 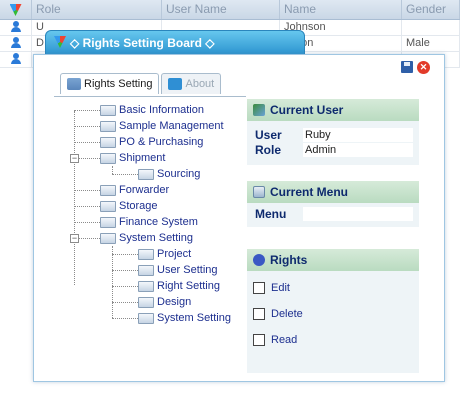 I want to click on dialog-title: ◇ Rights Setting Board ◇, so click(x=142, y=43).